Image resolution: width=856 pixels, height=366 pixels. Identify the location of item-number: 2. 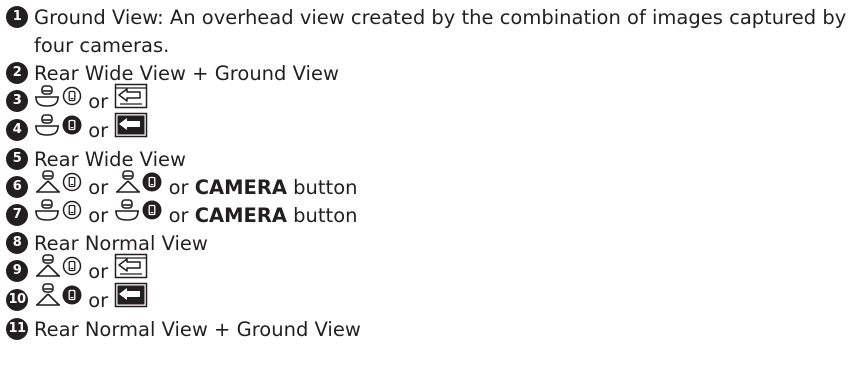
(17, 73).